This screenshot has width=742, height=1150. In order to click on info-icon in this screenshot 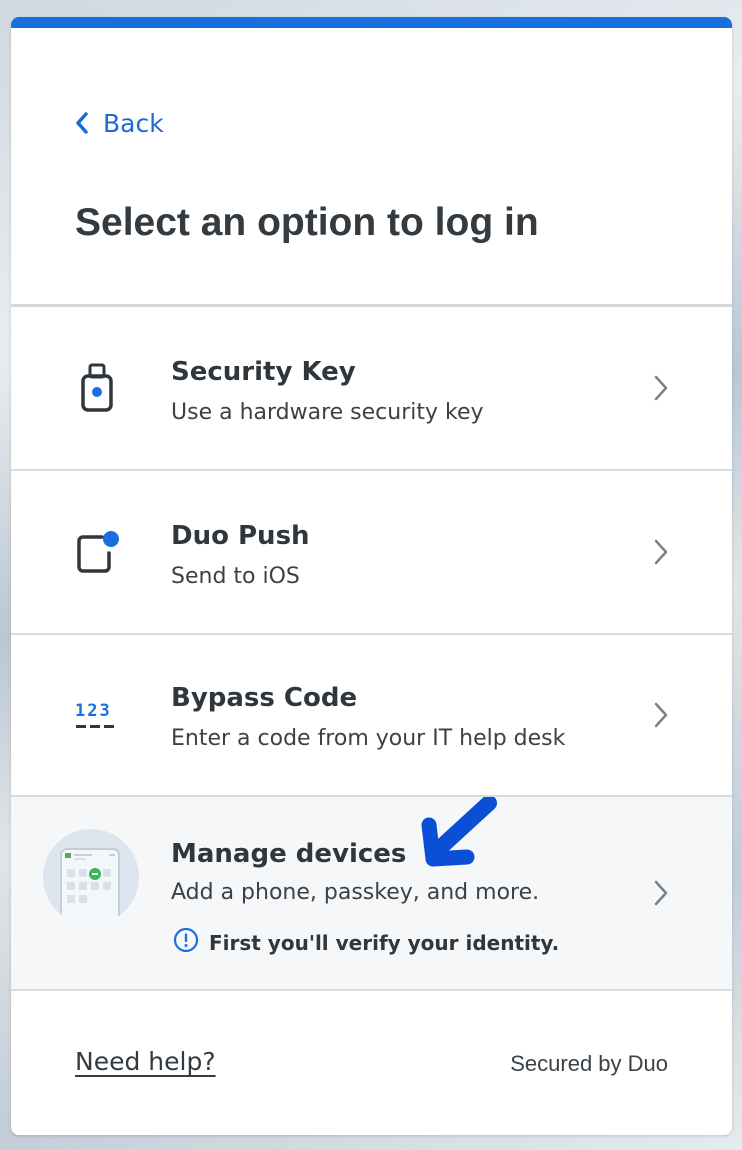, I will do `click(186, 942)`.